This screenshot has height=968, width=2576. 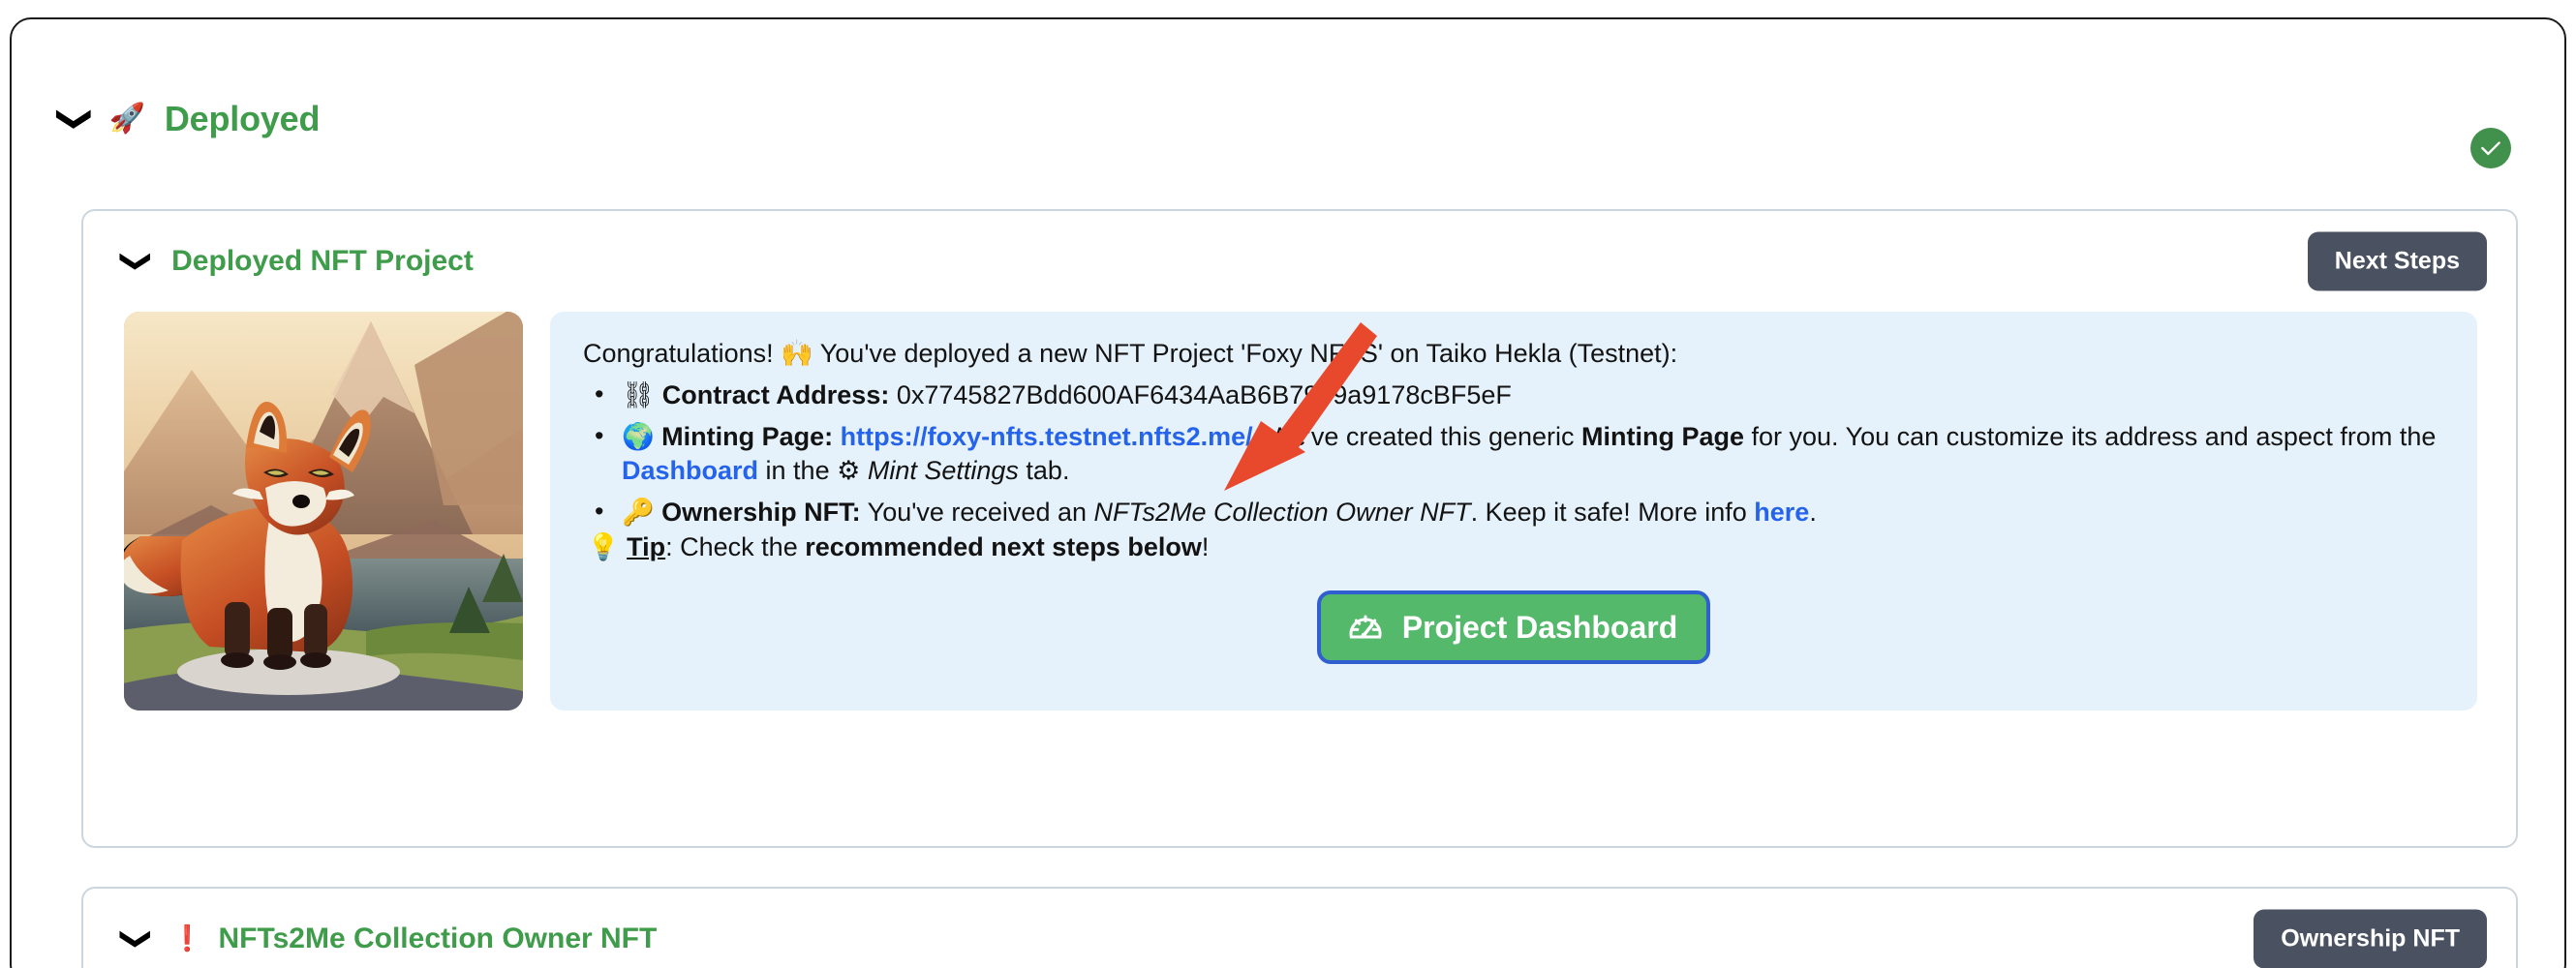 I want to click on deployed-nft-project-header: ❯ Deployed NFT Project Next Steps, so click(x=1299, y=261).